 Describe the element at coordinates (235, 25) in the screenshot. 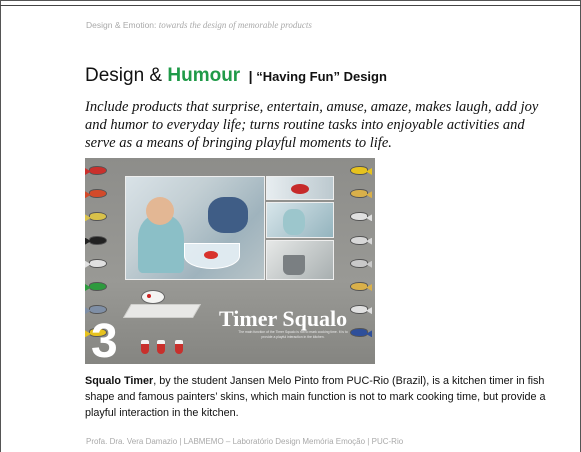

I see `header-subtitle: towards the design of memorable products` at that location.